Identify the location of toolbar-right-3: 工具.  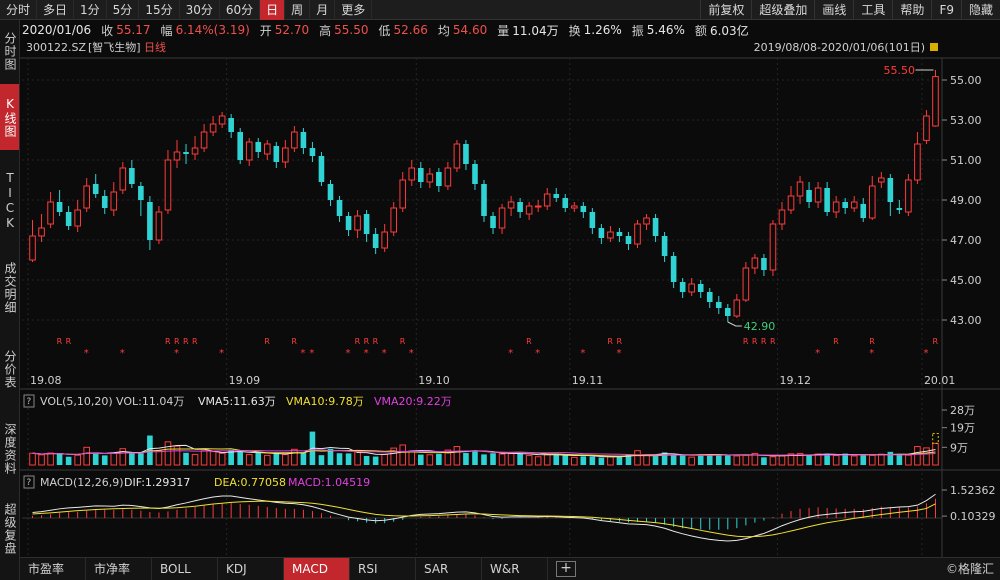
(872, 10).